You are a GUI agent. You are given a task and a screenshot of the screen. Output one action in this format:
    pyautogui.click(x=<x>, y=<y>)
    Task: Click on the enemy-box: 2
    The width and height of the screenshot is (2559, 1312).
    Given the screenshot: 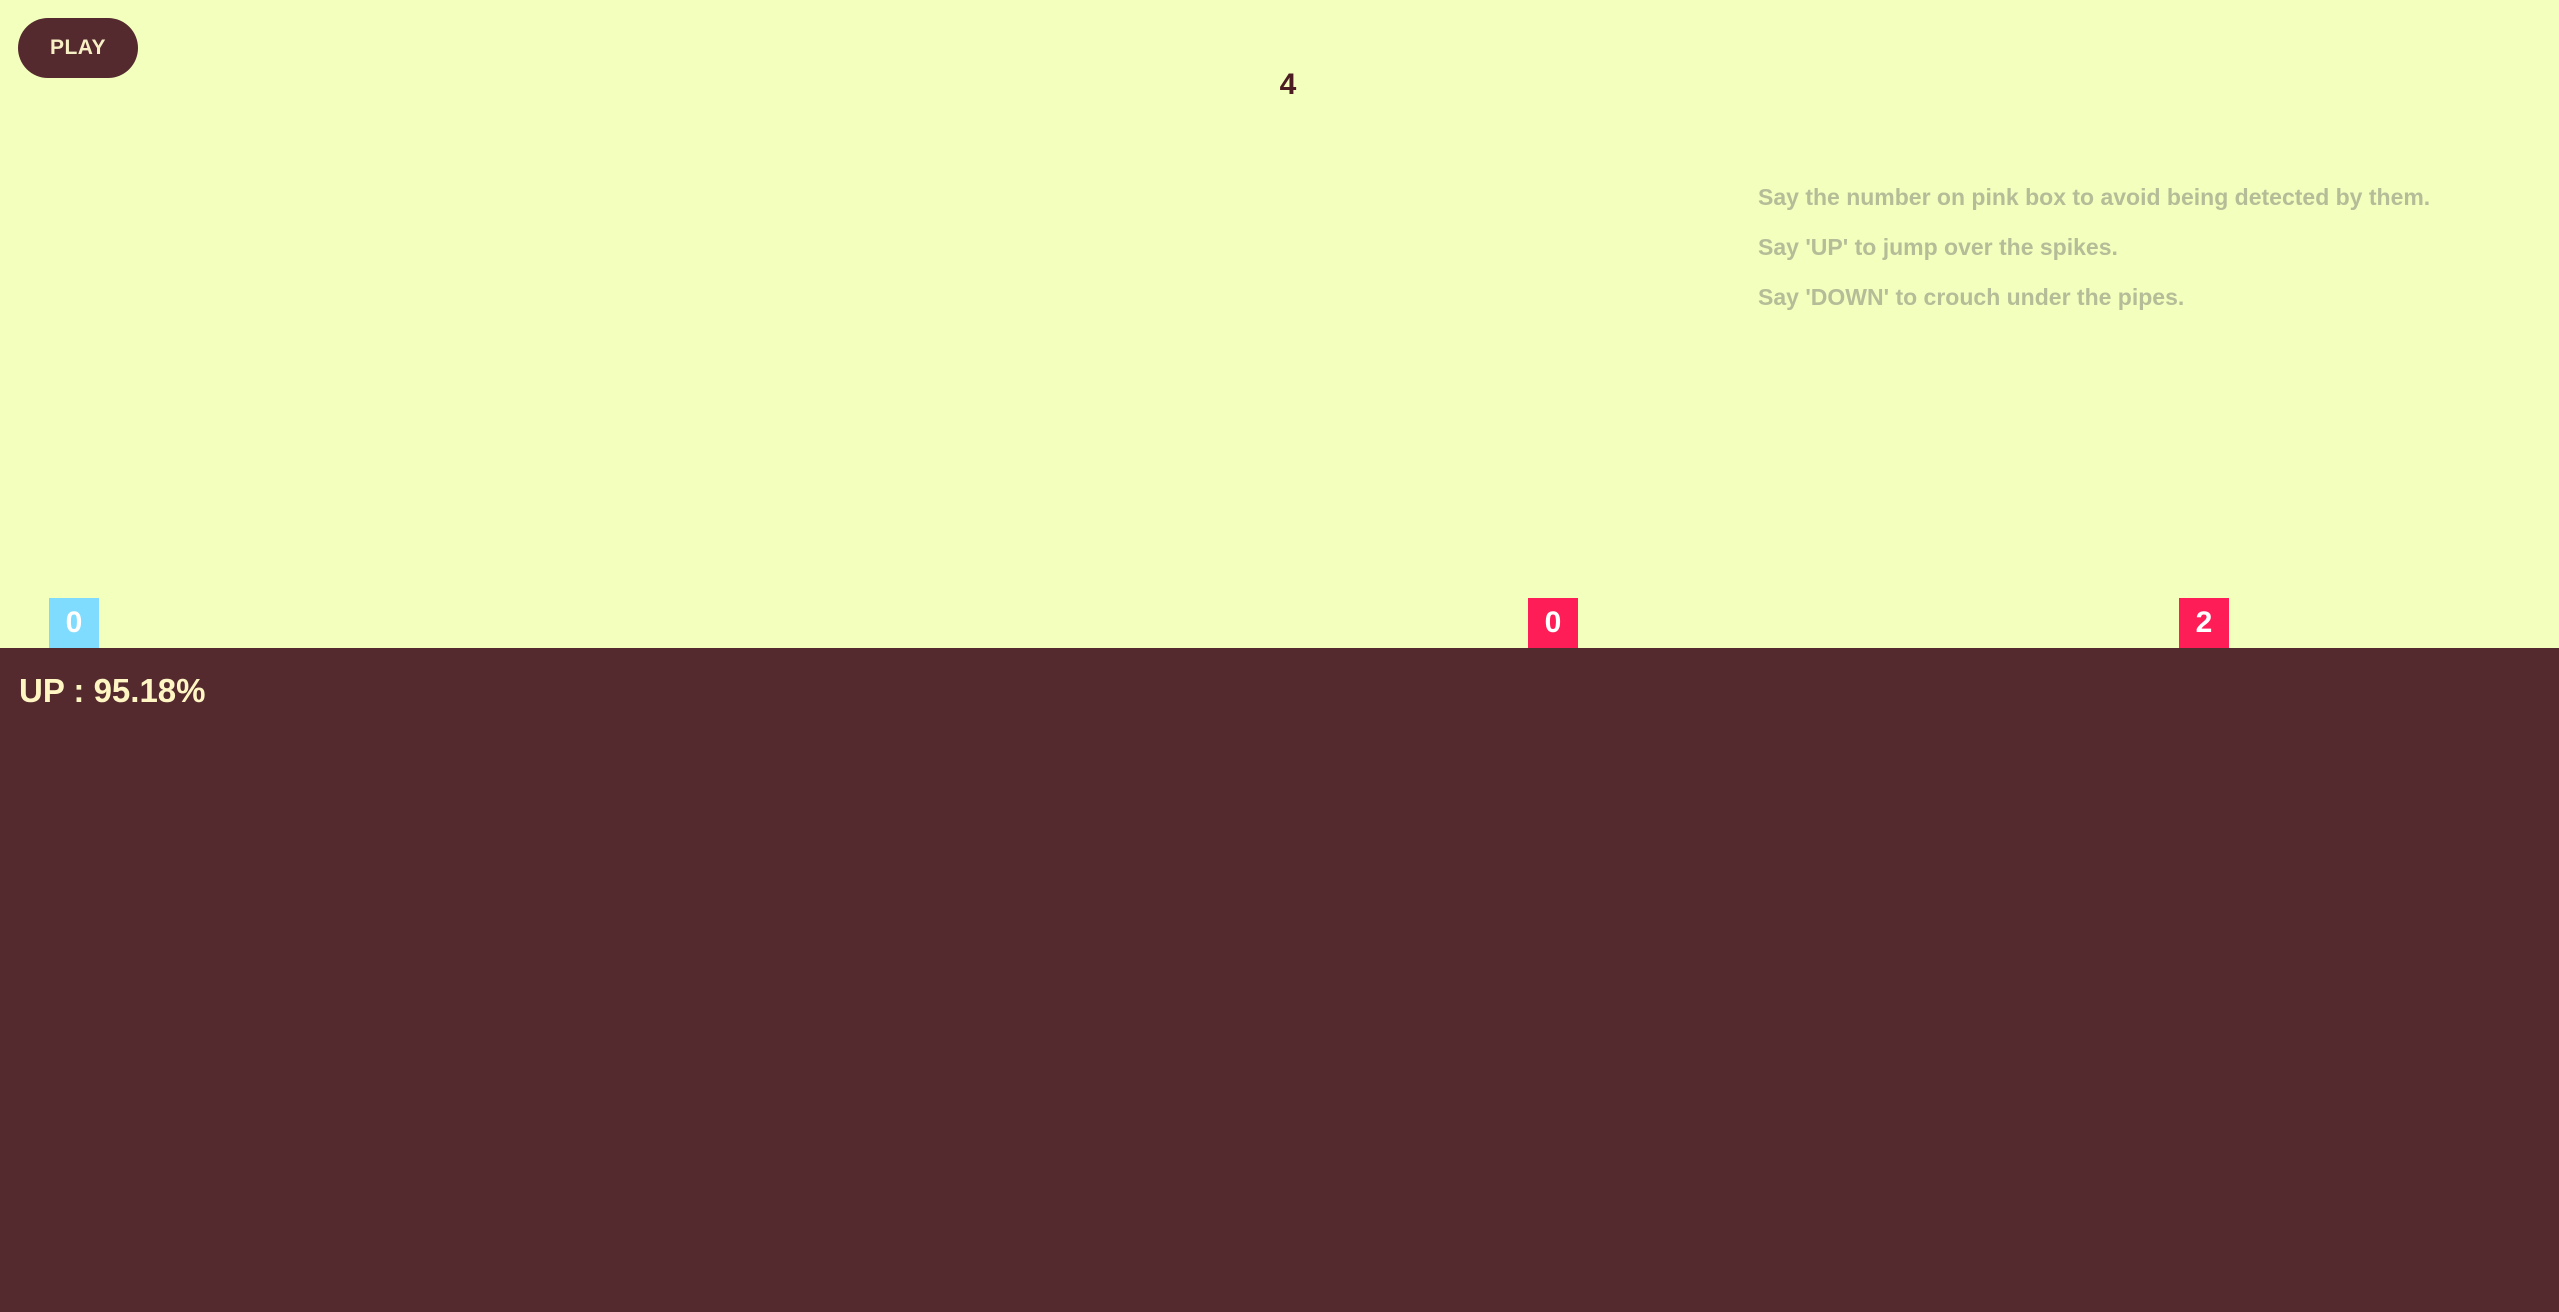 What is the action you would take?
    pyautogui.click(x=2204, y=623)
    